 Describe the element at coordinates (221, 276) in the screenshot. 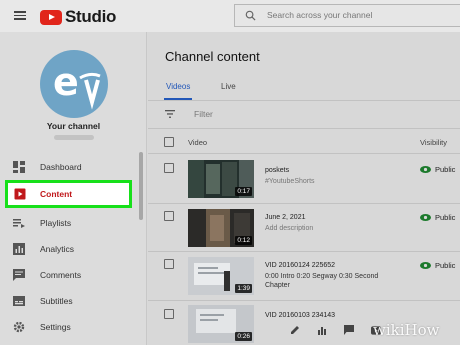

I see `video-thumbnail: 1:39` at that location.